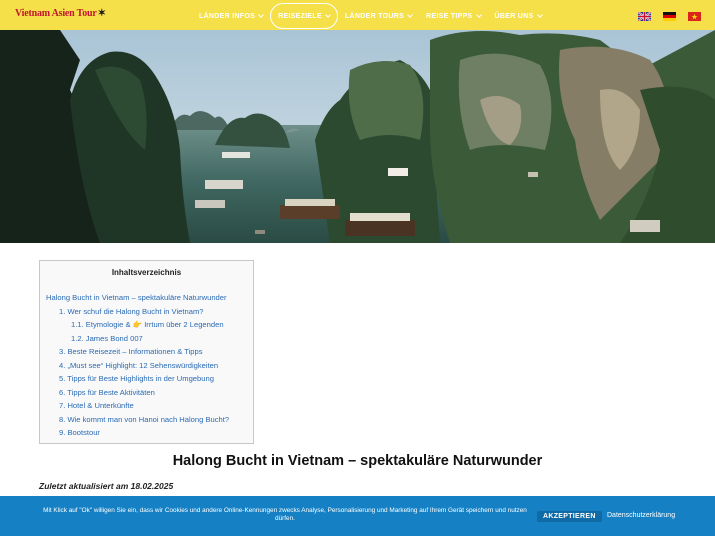 This screenshot has height=536, width=715. I want to click on nav-item-ueber-uns: ÜBER UNS, so click(518, 16).